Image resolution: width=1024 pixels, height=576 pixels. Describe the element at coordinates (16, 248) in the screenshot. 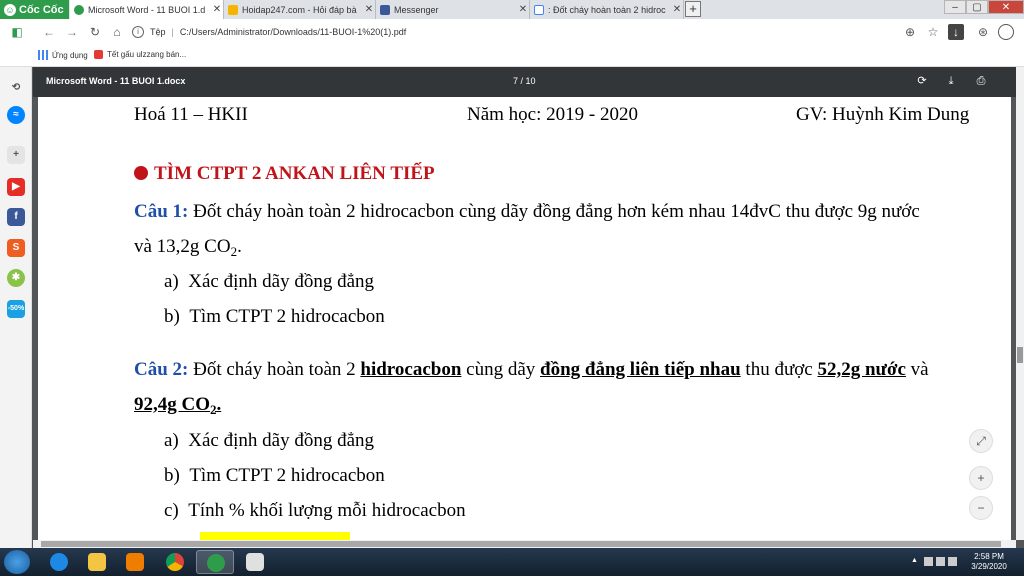

I see `shopee-icon: S` at that location.